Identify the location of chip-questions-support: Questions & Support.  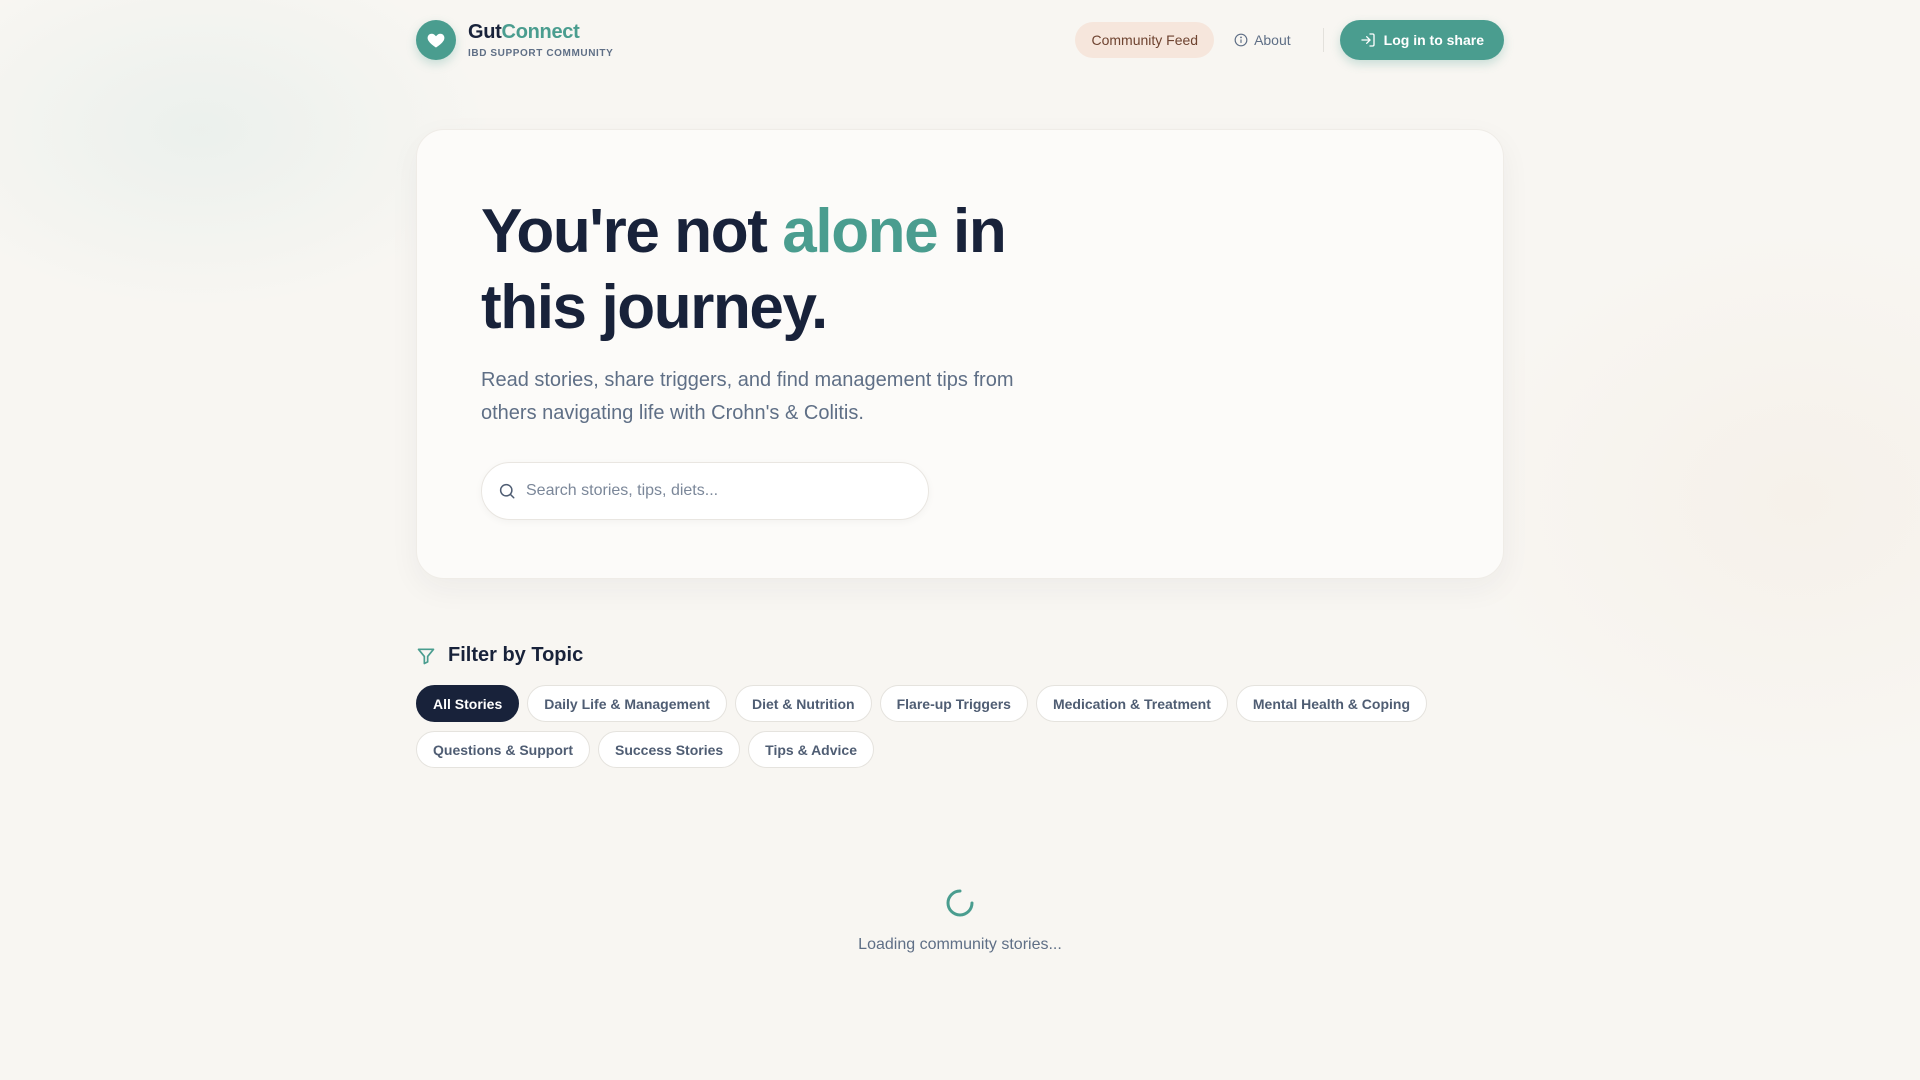
(503, 749).